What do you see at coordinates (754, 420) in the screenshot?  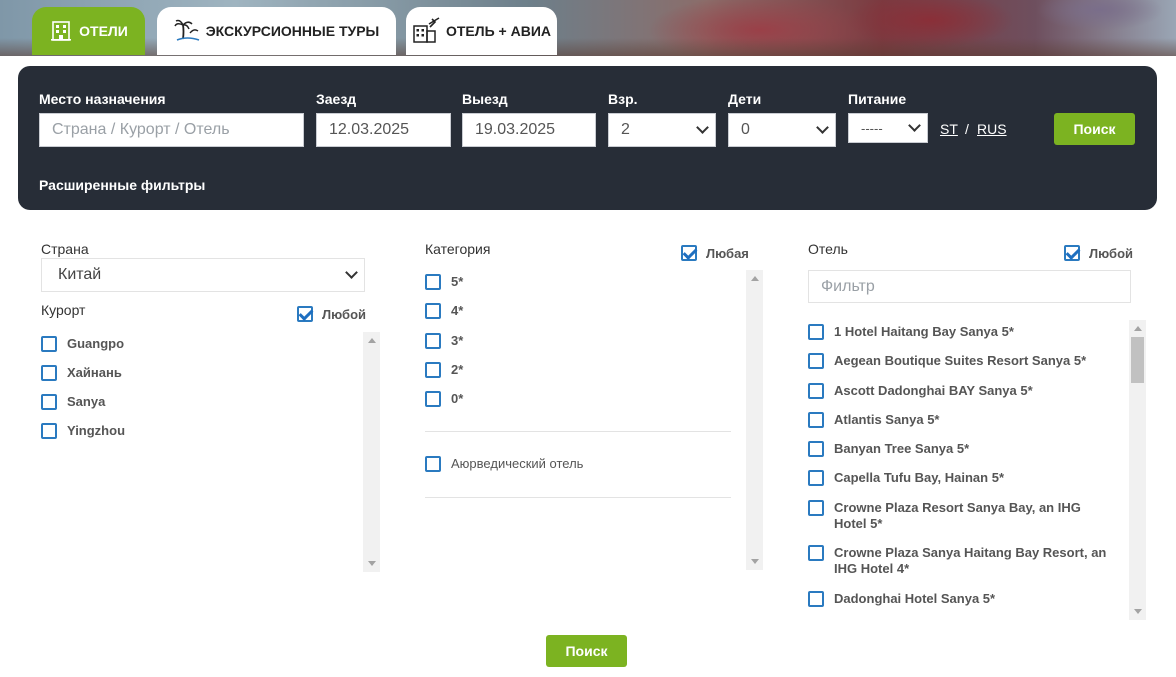 I see `category-scrollbar` at bounding box center [754, 420].